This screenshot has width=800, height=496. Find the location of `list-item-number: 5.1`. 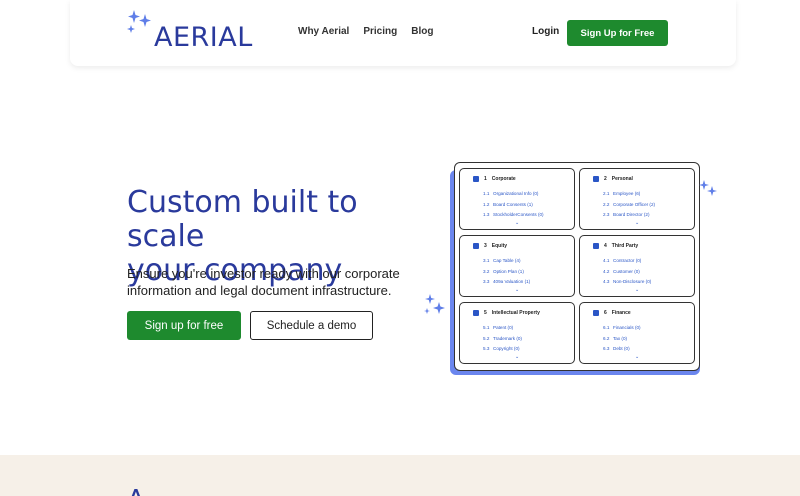

list-item-number: 5.1 is located at coordinates (486, 327).